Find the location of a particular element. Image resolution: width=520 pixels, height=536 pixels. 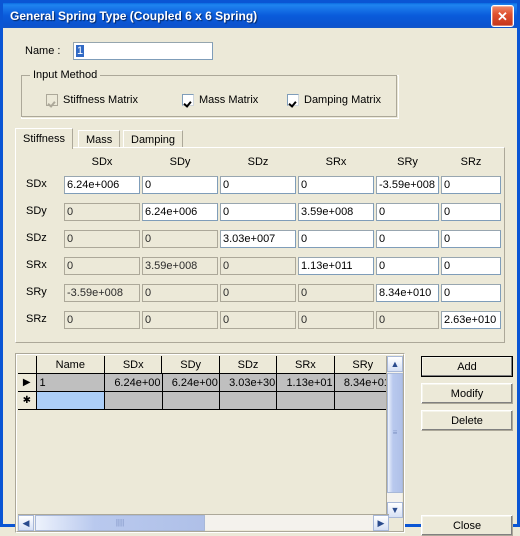

scroll-up-icon: ▲ is located at coordinates (395, 364).